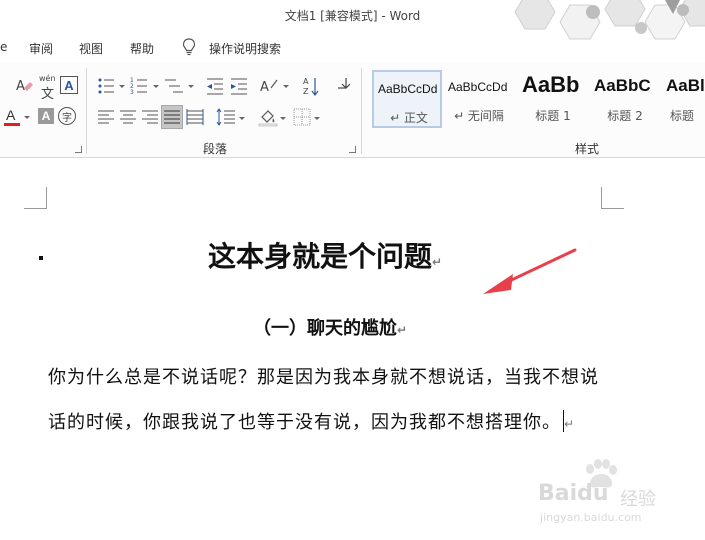 The height and width of the screenshot is (540, 705). I want to click on chinese-layout-icon: A, so click(270, 86).